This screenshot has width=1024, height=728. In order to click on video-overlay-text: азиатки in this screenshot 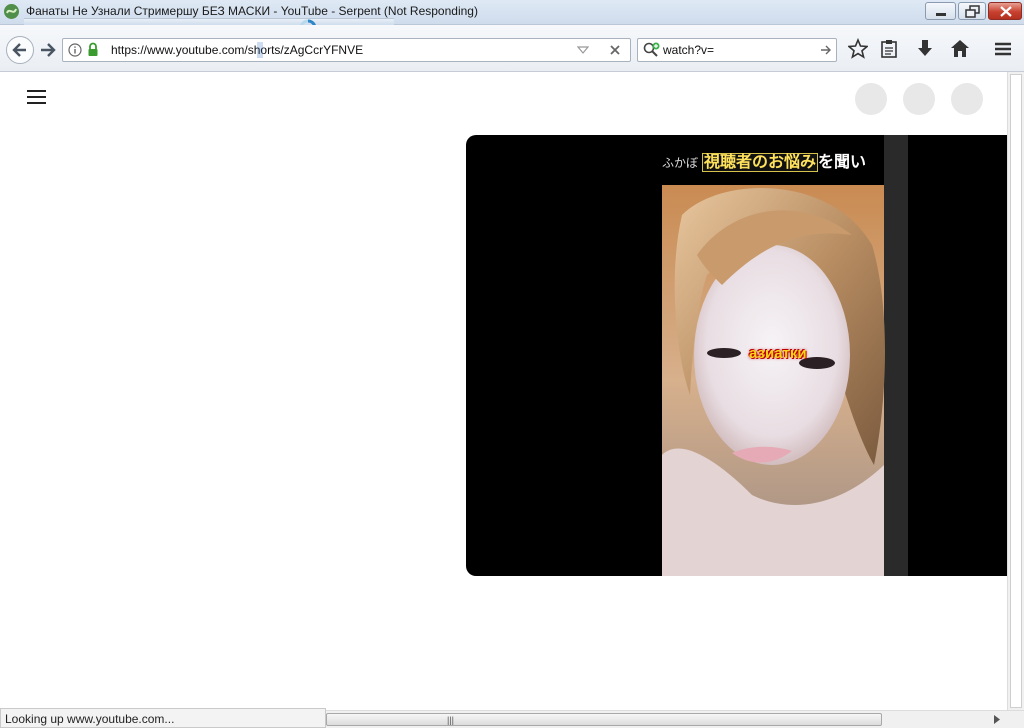, I will do `click(778, 353)`.